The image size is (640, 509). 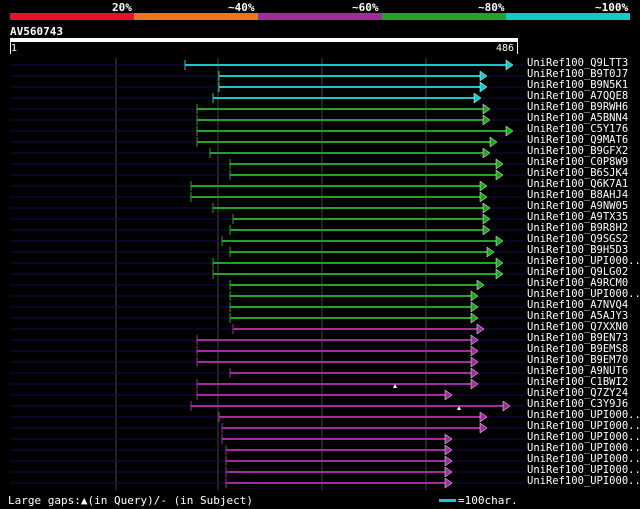 What do you see at coordinates (488, 500) in the screenshot?
I see `scale-legend-text: =100char.` at bounding box center [488, 500].